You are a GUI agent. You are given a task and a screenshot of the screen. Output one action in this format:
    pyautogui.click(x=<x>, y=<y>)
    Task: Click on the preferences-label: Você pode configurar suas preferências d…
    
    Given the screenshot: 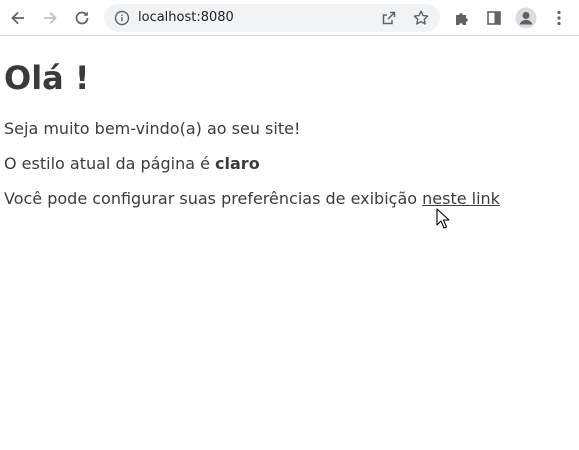 What is the action you would take?
    pyautogui.click(x=213, y=198)
    